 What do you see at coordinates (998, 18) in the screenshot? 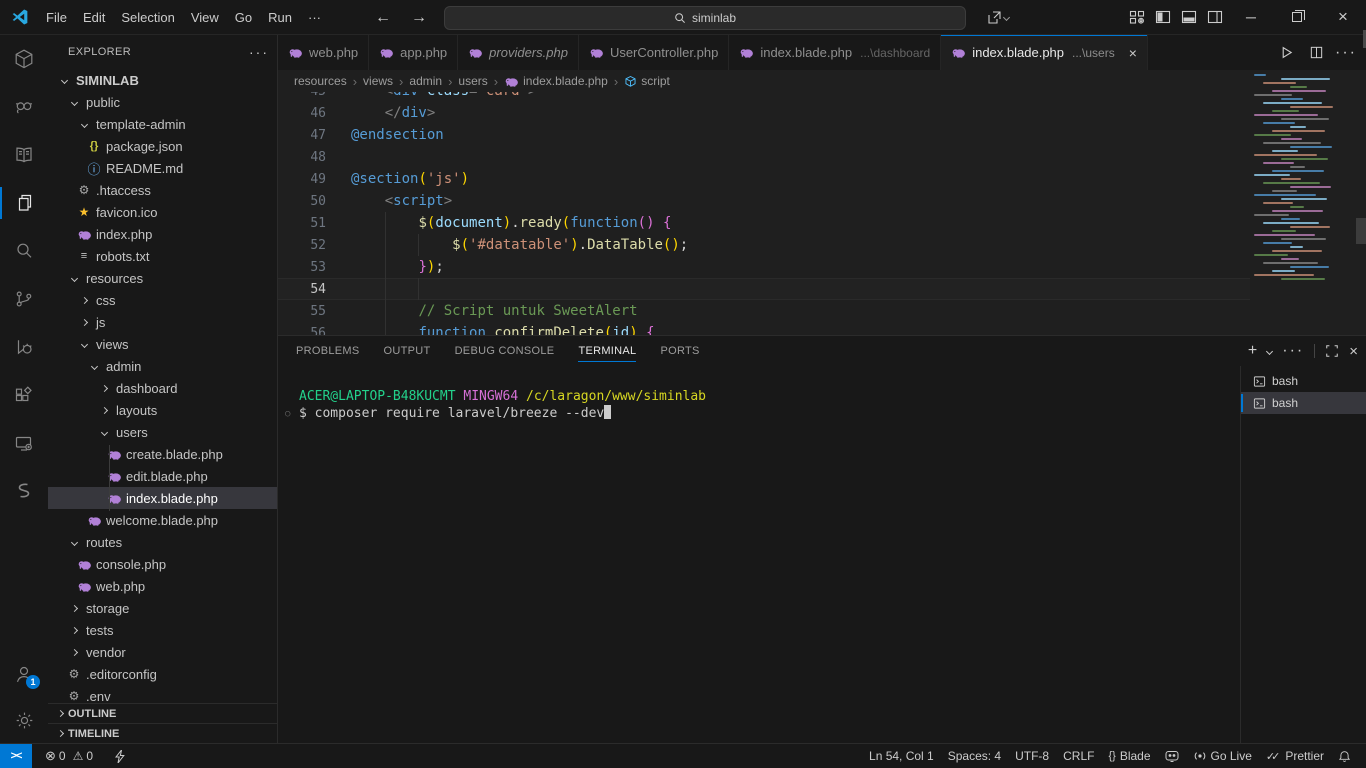
I see `new-window-icon` at bounding box center [998, 18].